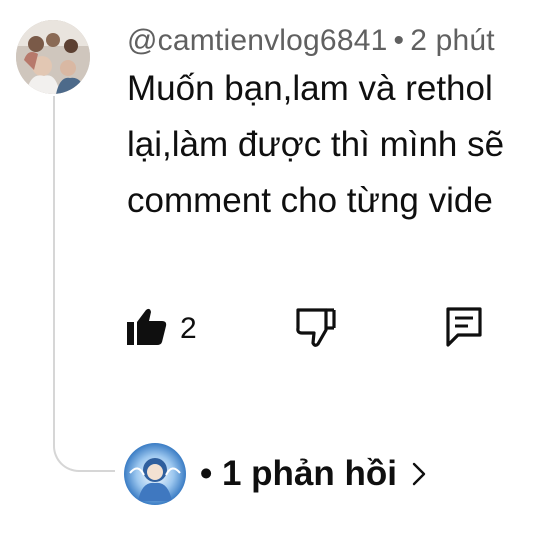 This screenshot has width=560, height=560. I want to click on view-replies-button: • 1 phản hồi, so click(275, 474).